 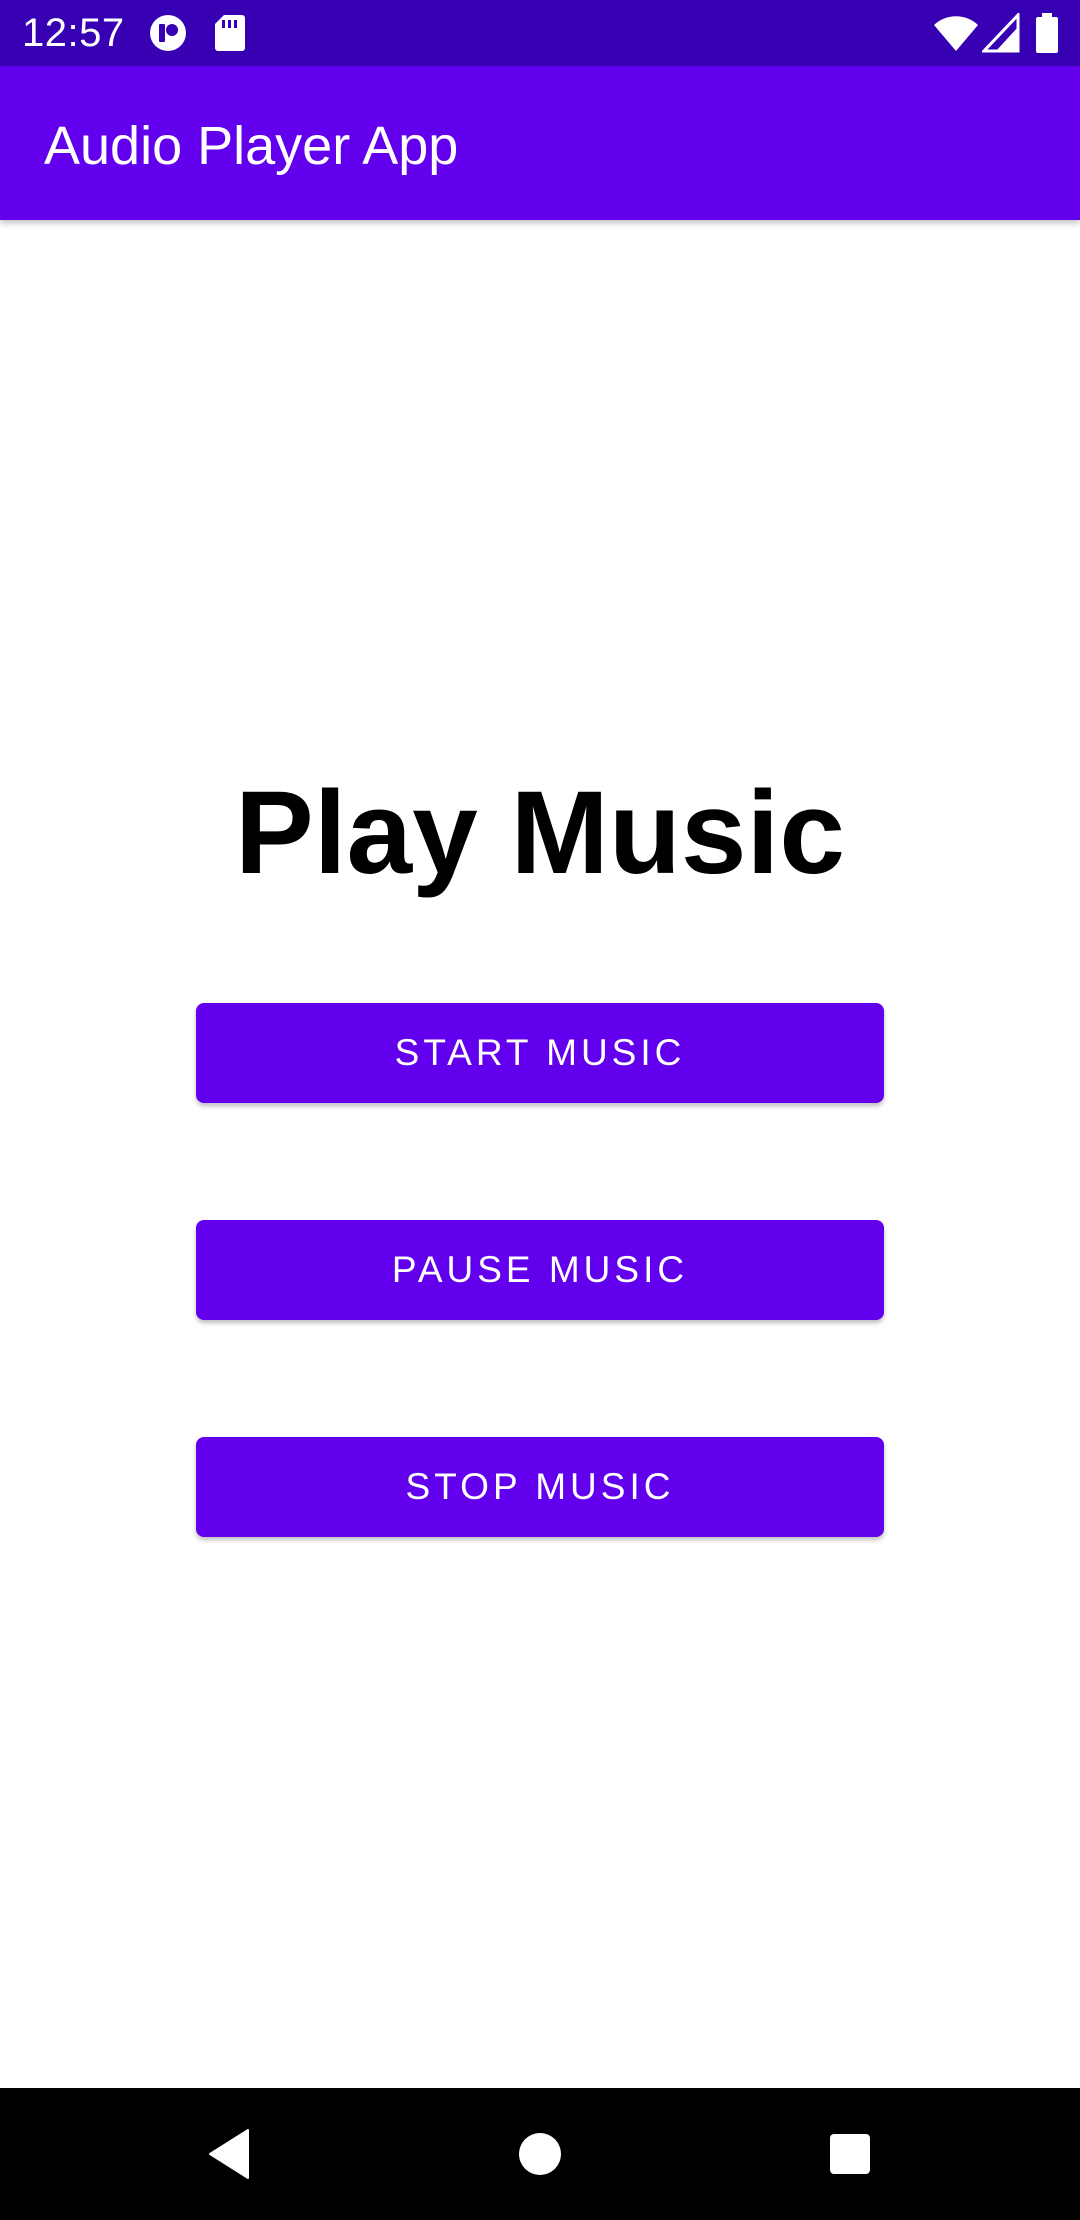 I want to click on status-time: 12:57, so click(x=73, y=33).